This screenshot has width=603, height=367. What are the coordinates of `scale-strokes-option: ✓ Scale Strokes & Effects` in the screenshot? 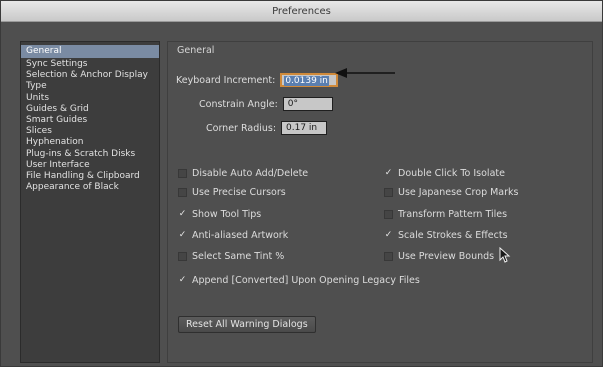 It's located at (446, 235).